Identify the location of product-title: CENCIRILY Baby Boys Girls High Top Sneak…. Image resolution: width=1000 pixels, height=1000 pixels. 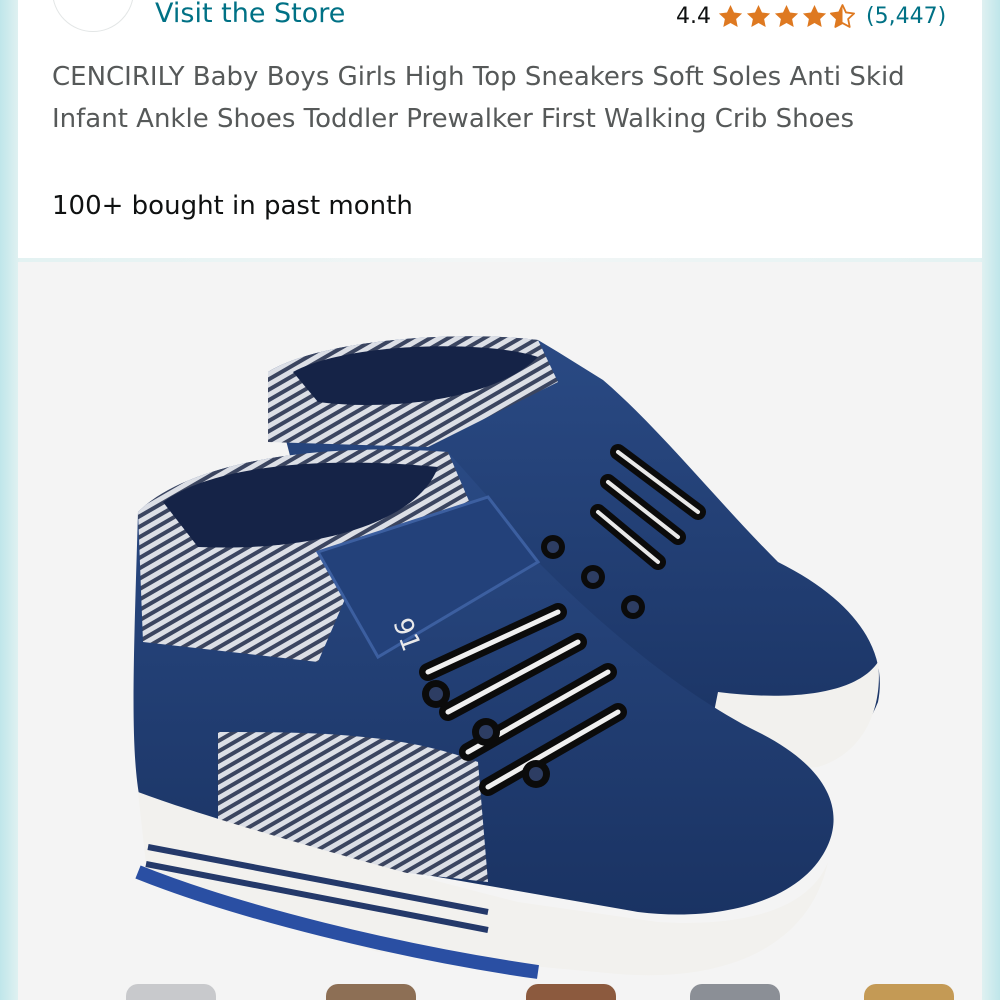
(478, 98).